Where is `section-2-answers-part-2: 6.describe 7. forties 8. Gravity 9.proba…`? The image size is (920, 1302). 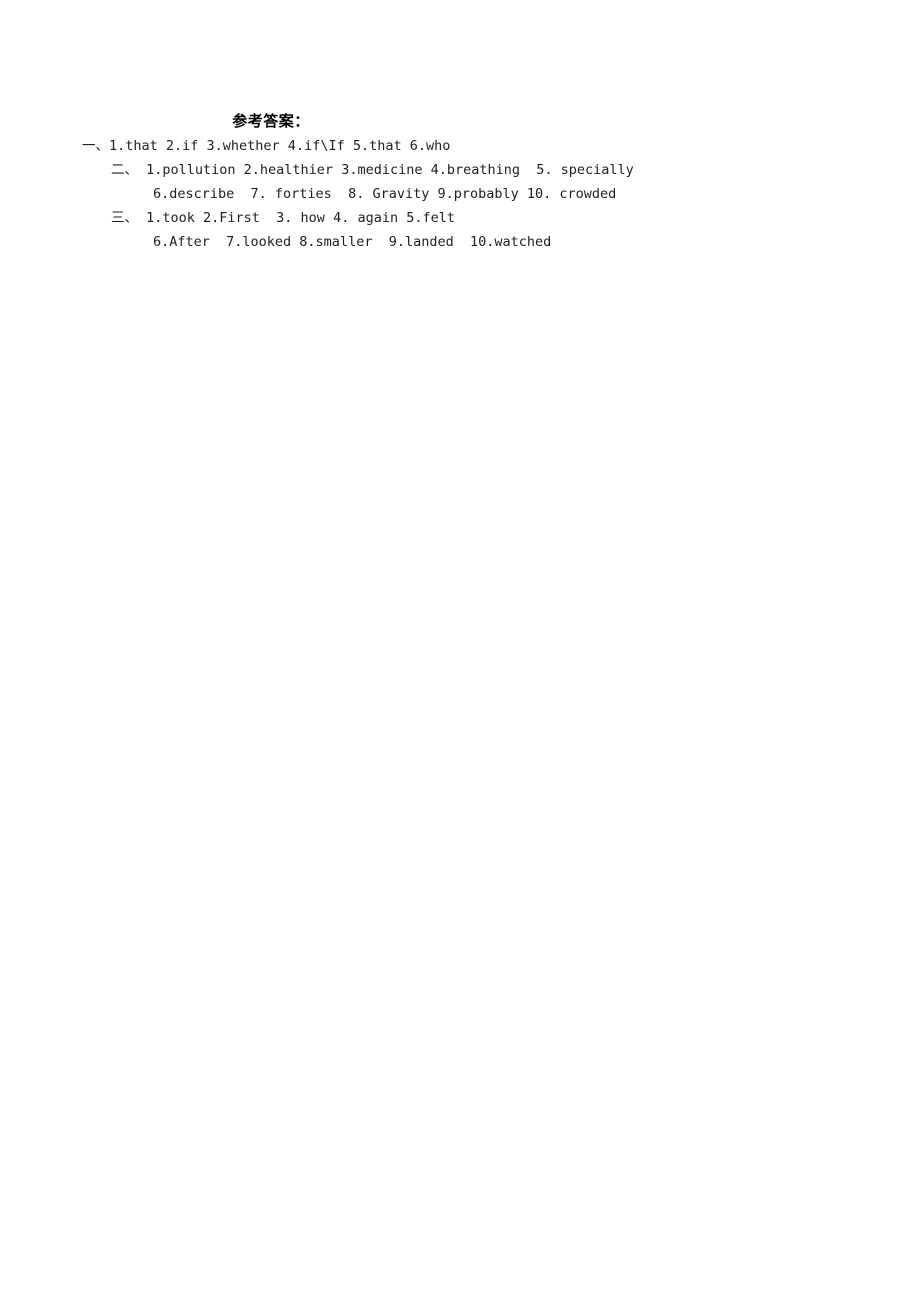
section-2-answers-part-2: 6.describe 7. forties 8. Gravity 9.proba… is located at coordinates (385, 194).